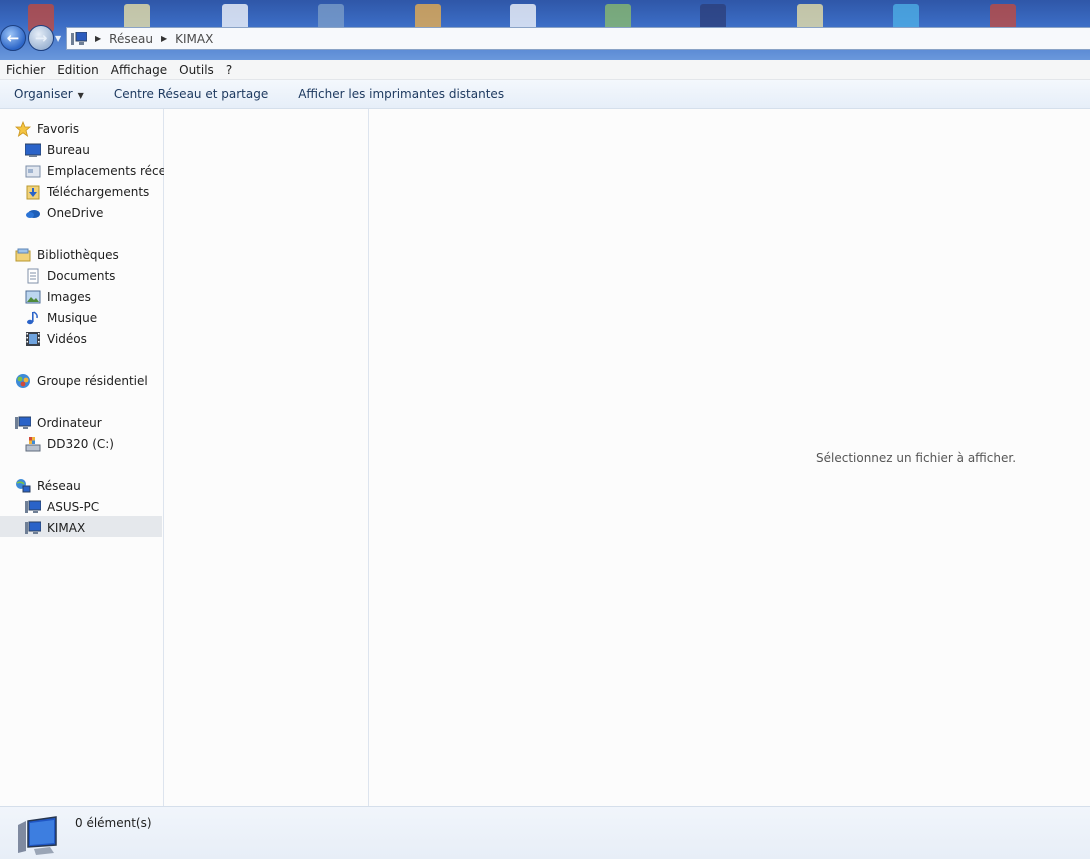 The image size is (1090, 859). Describe the element at coordinates (32, 317) in the screenshot. I see `music-note-icon` at that location.